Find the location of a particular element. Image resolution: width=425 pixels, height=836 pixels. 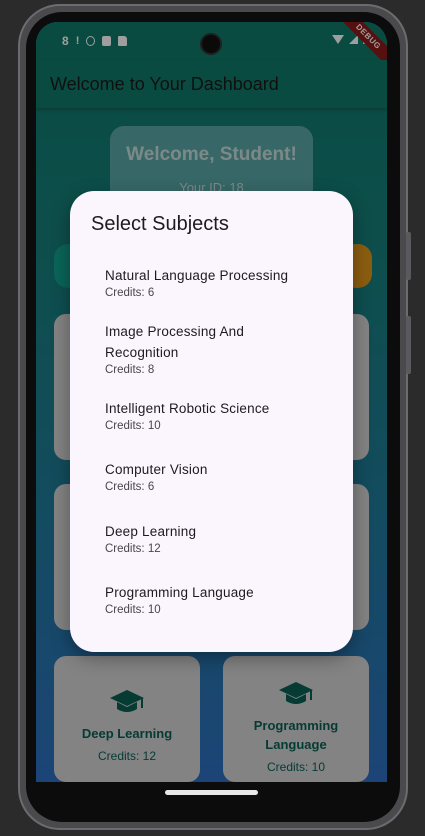

subject-option-name: Intelligent Robotic Science is located at coordinates (187, 408).